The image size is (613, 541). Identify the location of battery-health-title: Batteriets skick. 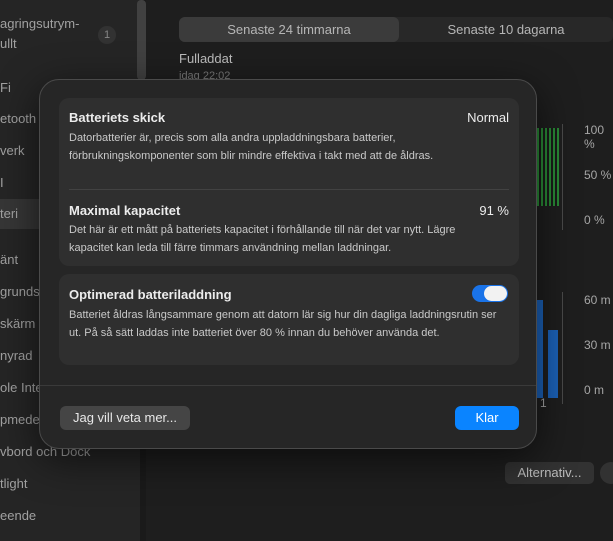
(117, 117).